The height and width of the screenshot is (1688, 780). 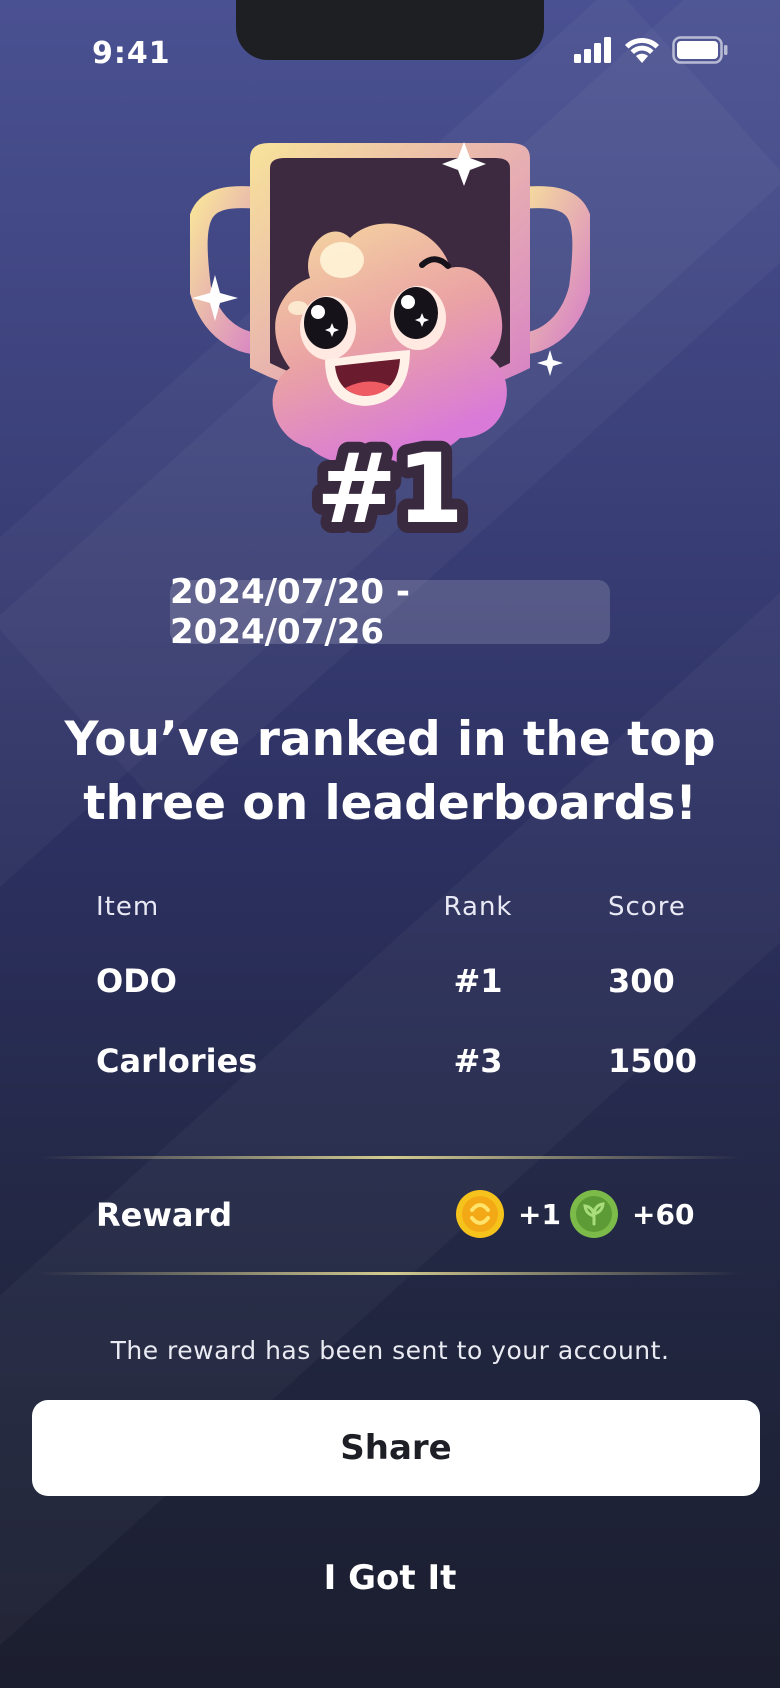 I want to click on row-rank: #1, so click(x=478, y=981).